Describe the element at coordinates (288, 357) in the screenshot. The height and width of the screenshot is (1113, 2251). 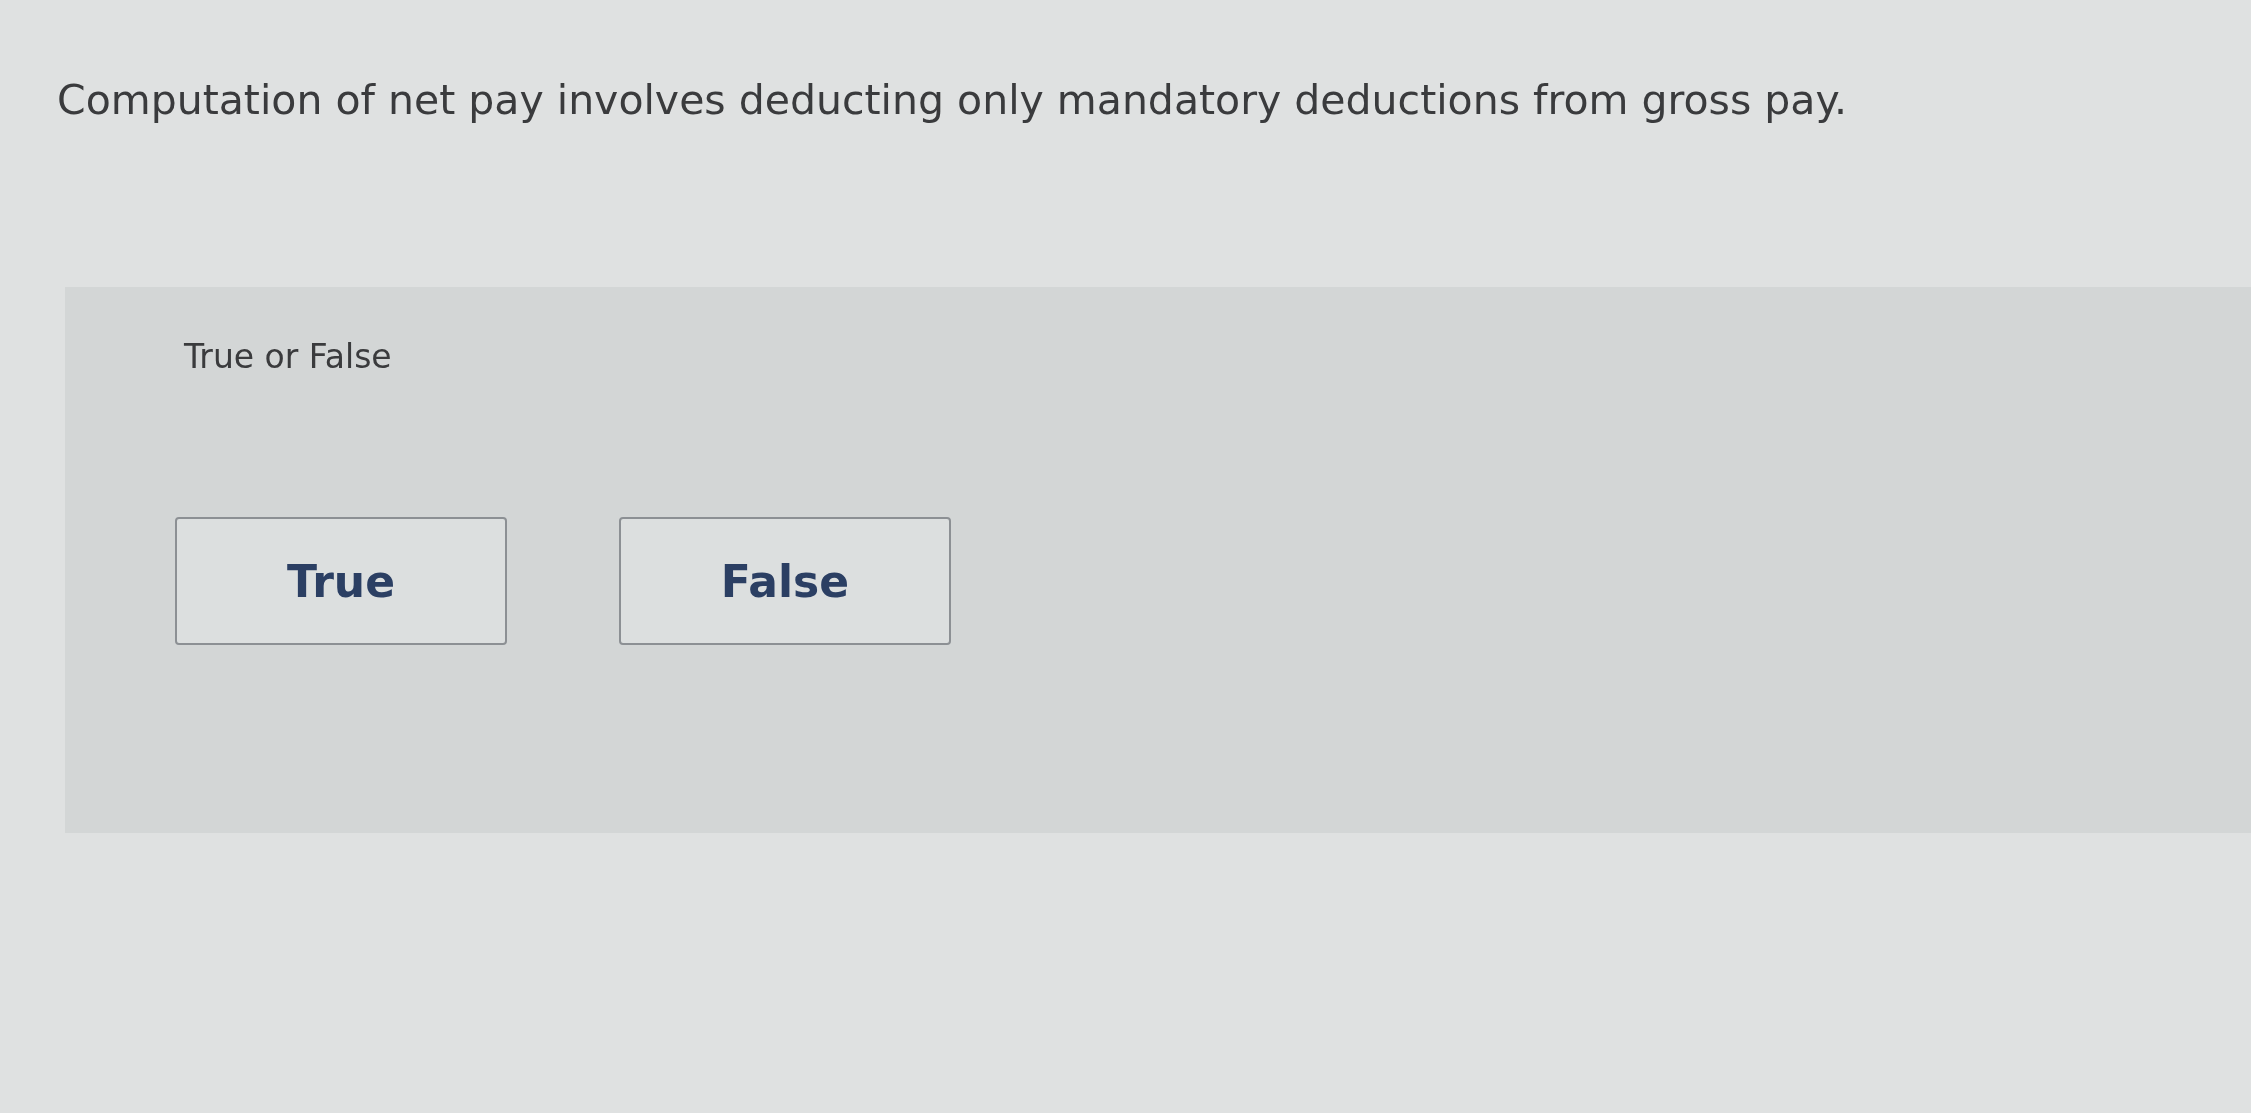
I see `prompt-text: True or False` at that location.